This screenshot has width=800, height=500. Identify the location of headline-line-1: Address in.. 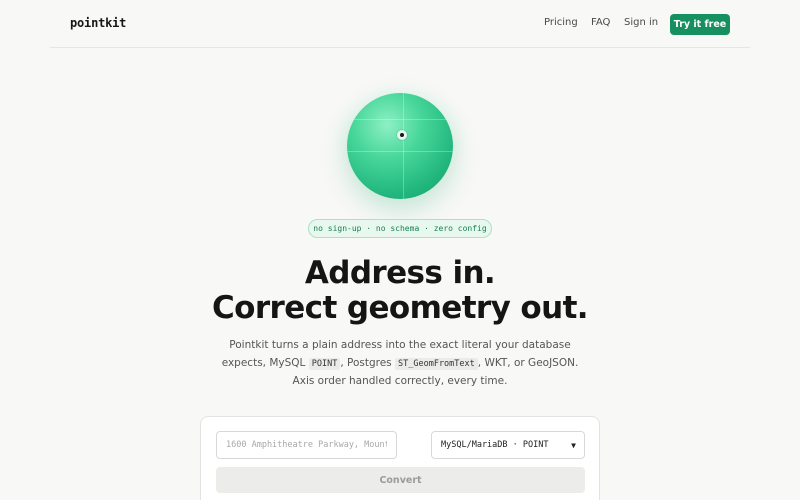
(400, 273).